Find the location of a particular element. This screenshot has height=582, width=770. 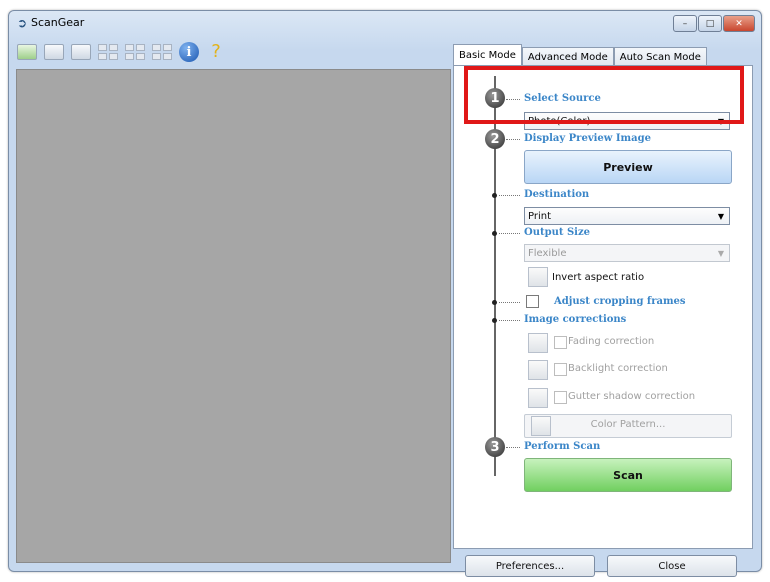

title-bar: ➲ ScanGear – □ ✕ is located at coordinates (385, 23).